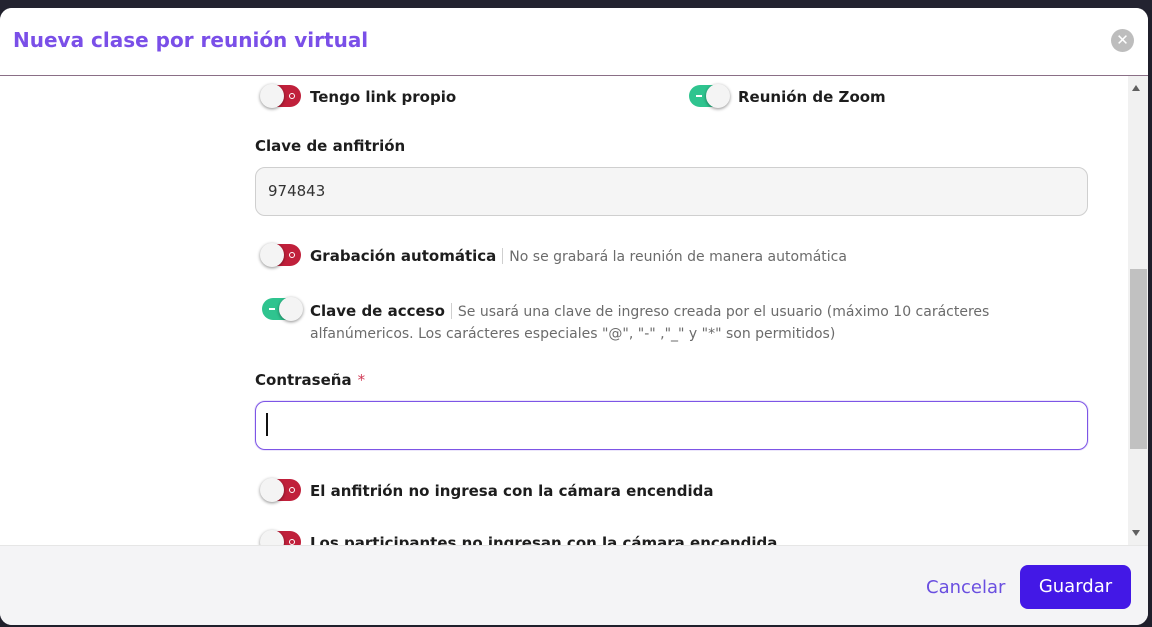 The image size is (1152, 627). I want to click on host-key-label: Clave de anfitrión, so click(330, 146).